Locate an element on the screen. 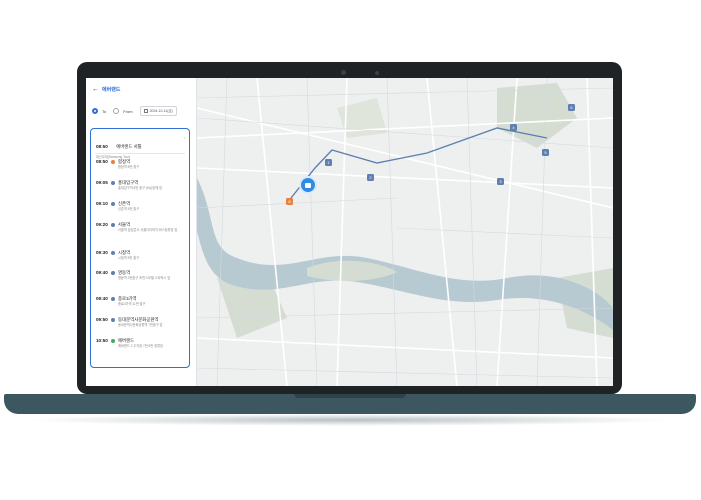  list-item: 09:20 서울역 서울역 빌딩콘으 서울다리하차 버스정류장 앞 is located at coordinates (141, 231).